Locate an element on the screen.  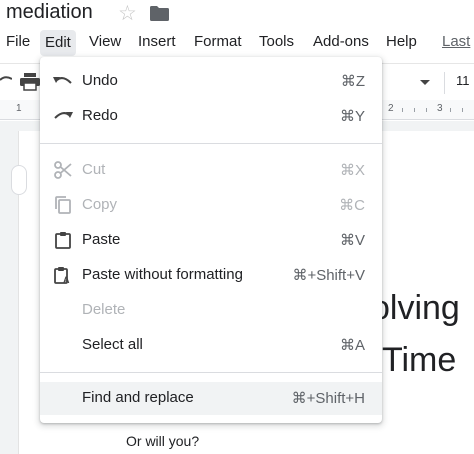
scissors-icon is located at coordinates (63, 170).